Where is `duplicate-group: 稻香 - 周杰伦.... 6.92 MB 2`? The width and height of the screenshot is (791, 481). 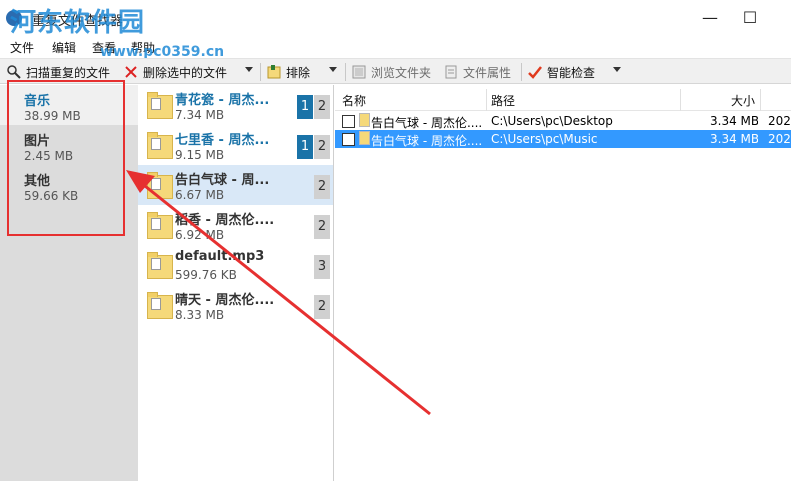 duplicate-group: 稻香 - 周杰伦.... 6.92 MB 2 is located at coordinates (235, 225).